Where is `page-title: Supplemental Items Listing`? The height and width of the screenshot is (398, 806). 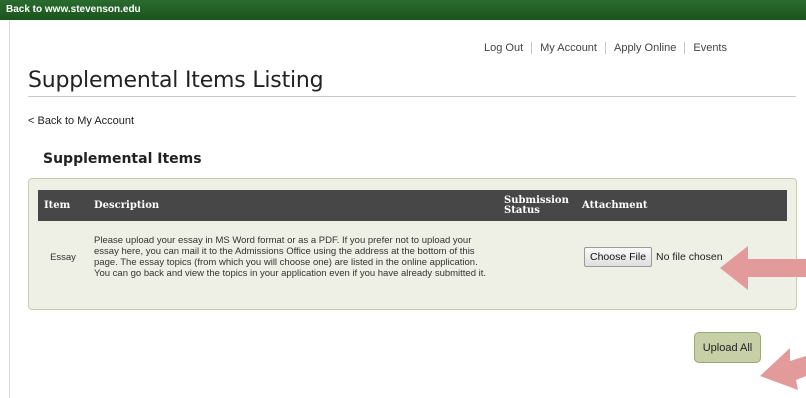 page-title: Supplemental Items Listing is located at coordinates (176, 80).